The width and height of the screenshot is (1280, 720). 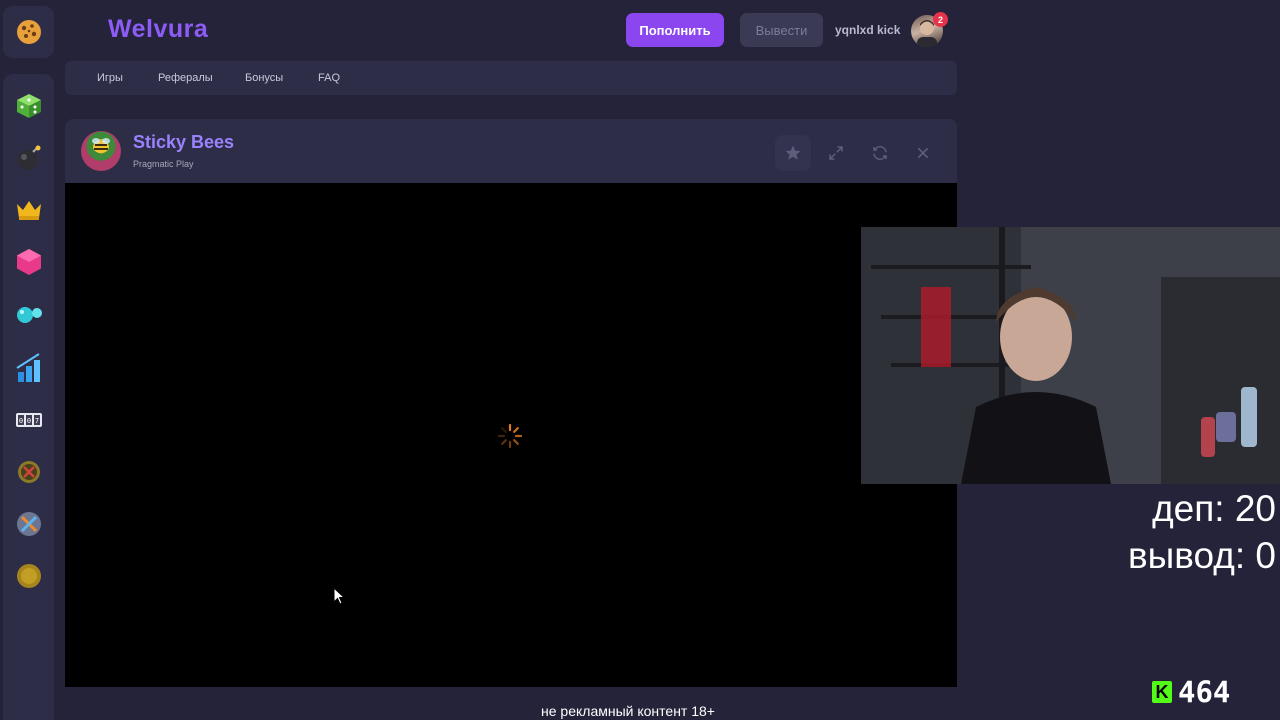 I want to click on username: yqnlxd kick, so click(x=867, y=30).